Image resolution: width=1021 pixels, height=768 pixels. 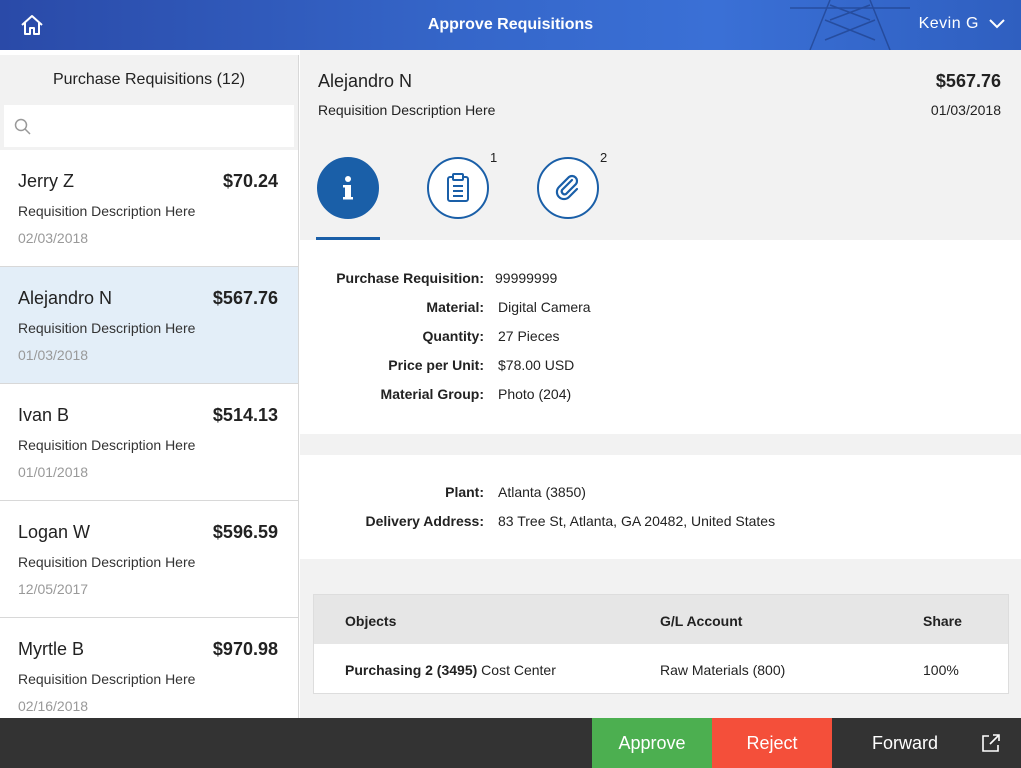 What do you see at coordinates (365, 81) in the screenshot?
I see `detail-name: Alejandro N` at bounding box center [365, 81].